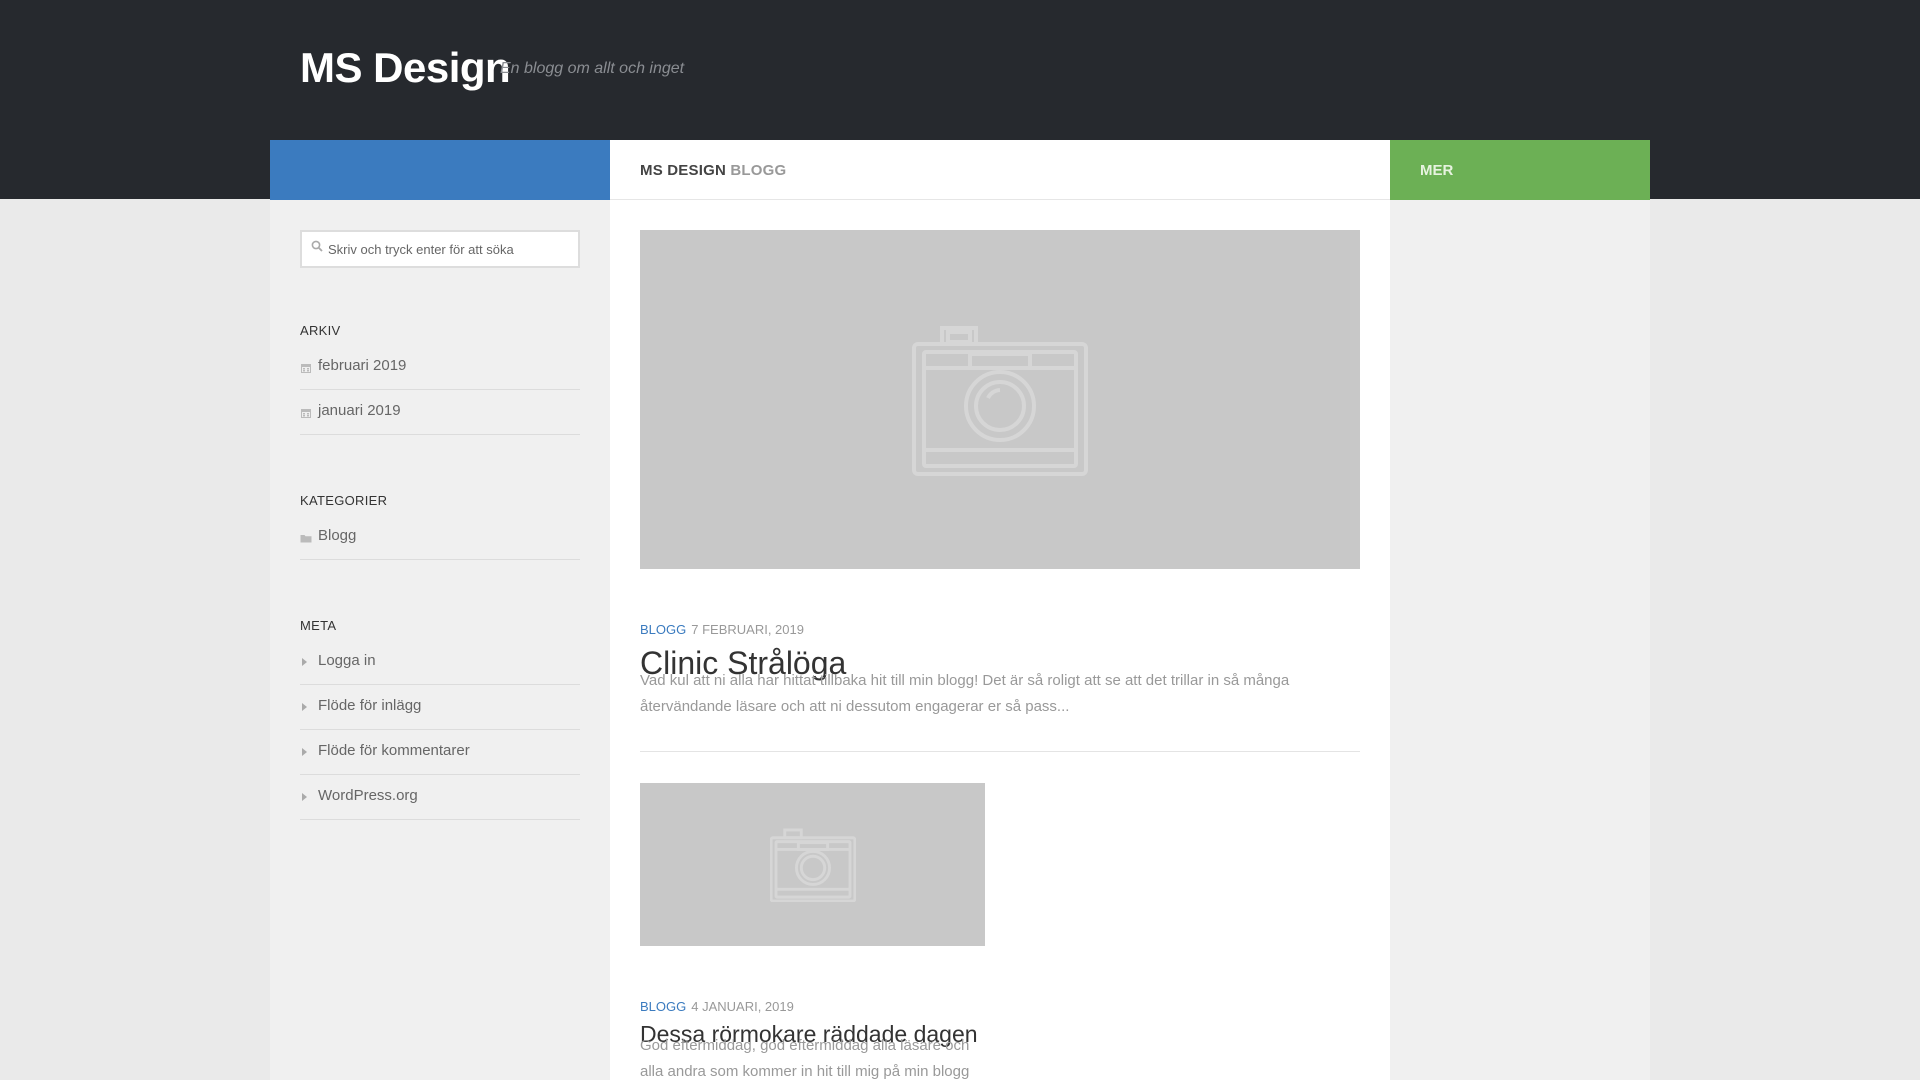 The image size is (1920, 1080). I want to click on archive-link-jan-2019: januari 2019, so click(359, 410).